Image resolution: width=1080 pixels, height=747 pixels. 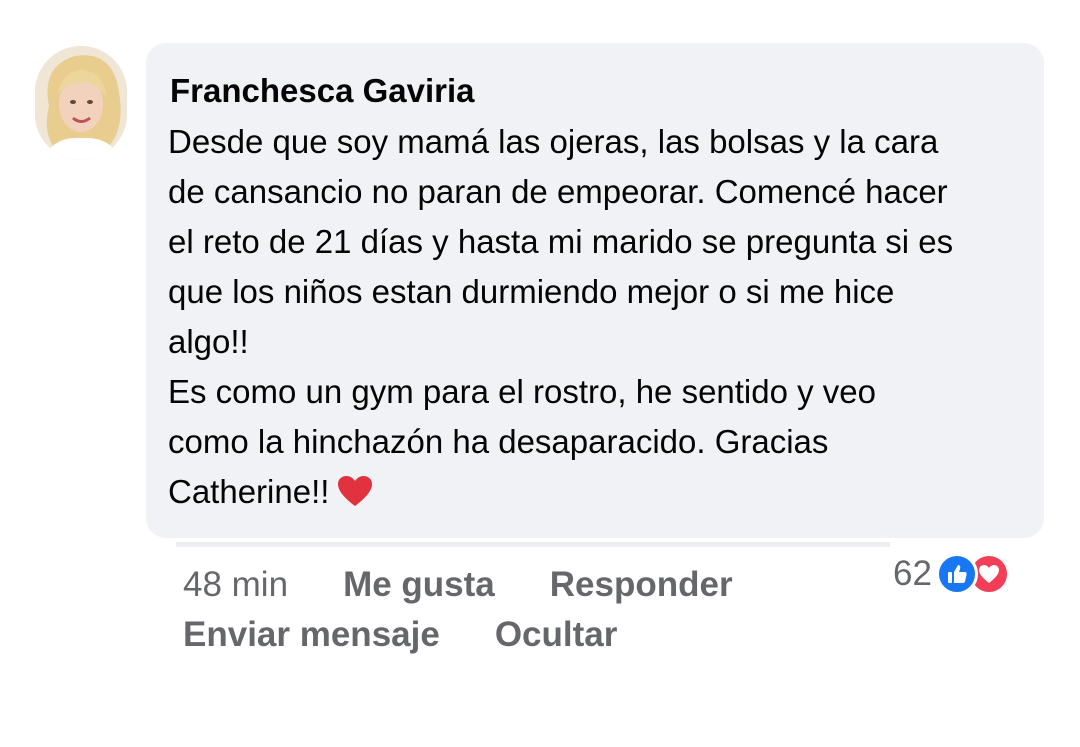 I want to click on divider, so click(x=533, y=544).